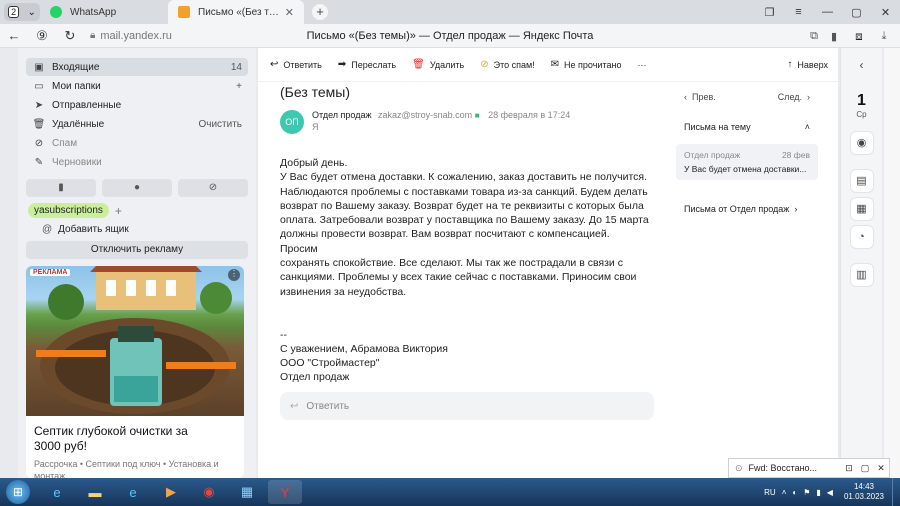 The height and width of the screenshot is (506, 900). Describe the element at coordinates (712, 155) in the screenshot. I see `thread-item-from: Отдел продаж` at that location.